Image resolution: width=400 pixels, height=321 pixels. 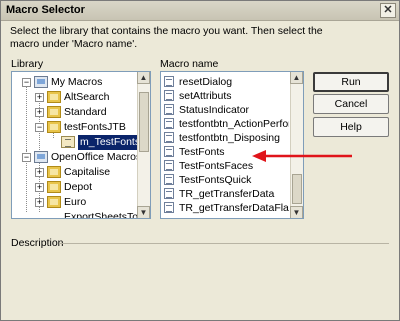 What do you see at coordinates (224, 243) in the screenshot?
I see `description-separator` at bounding box center [224, 243].